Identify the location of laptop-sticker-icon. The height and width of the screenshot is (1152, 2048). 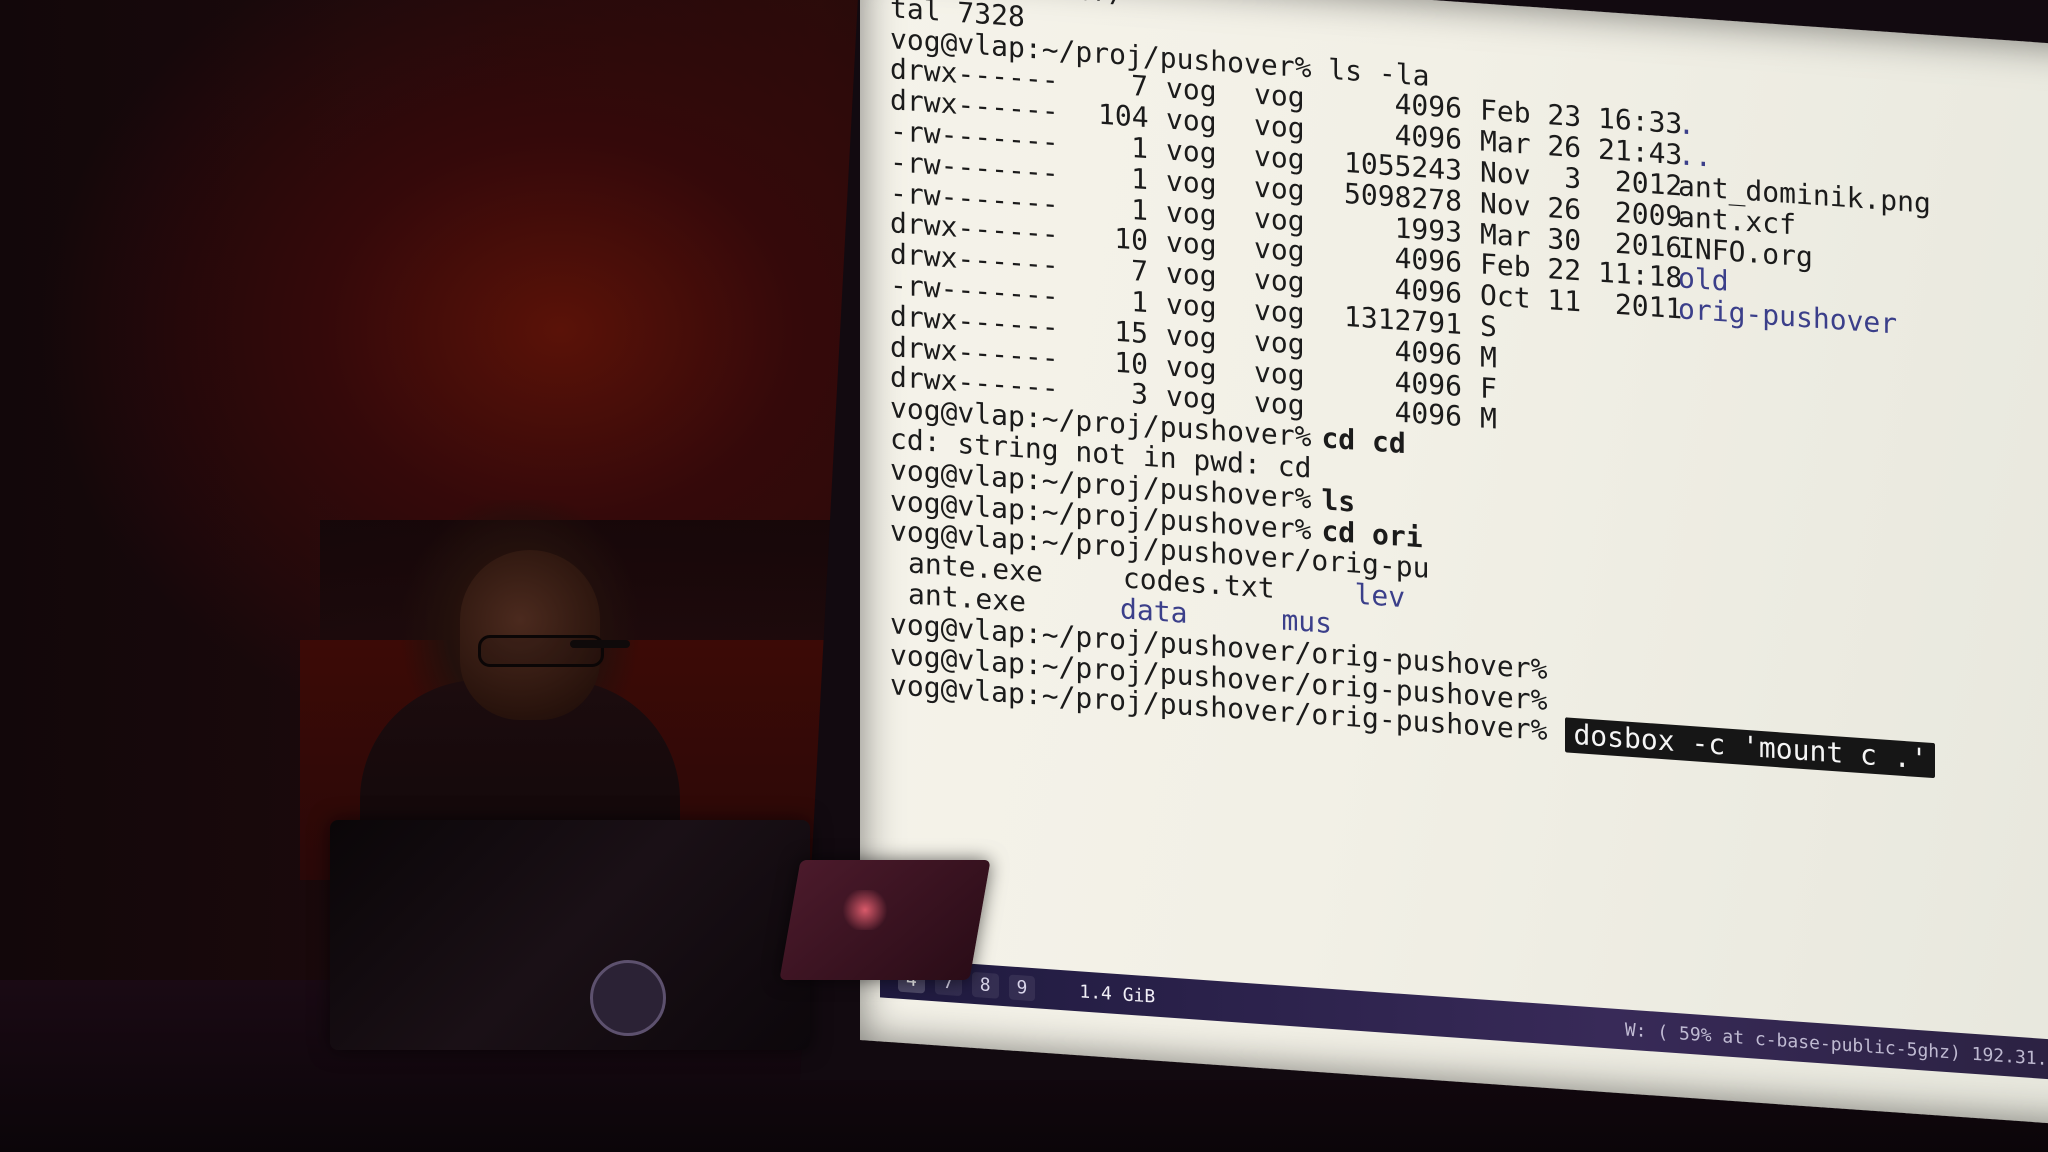
(628, 998).